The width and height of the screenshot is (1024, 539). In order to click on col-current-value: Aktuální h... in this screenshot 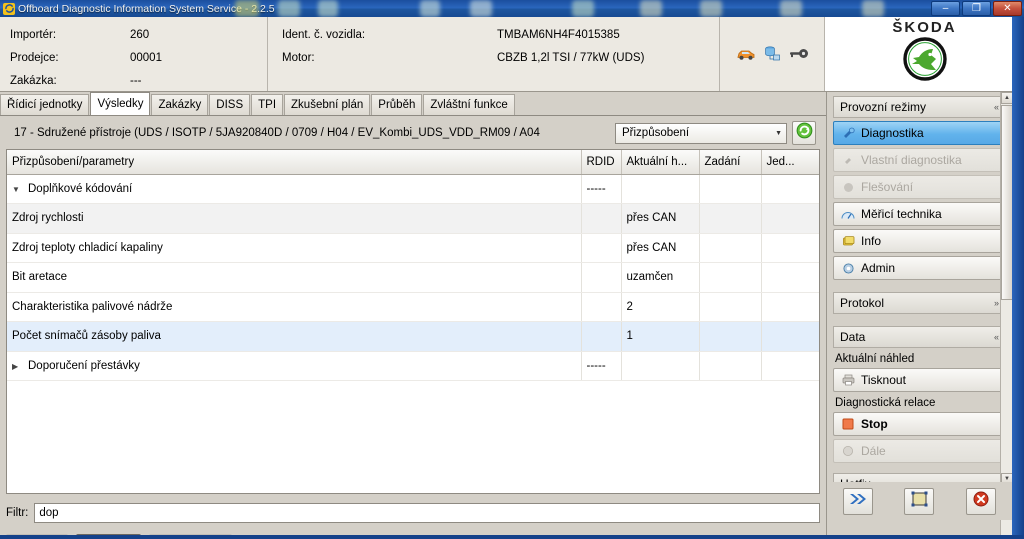, I will do `click(660, 162)`.